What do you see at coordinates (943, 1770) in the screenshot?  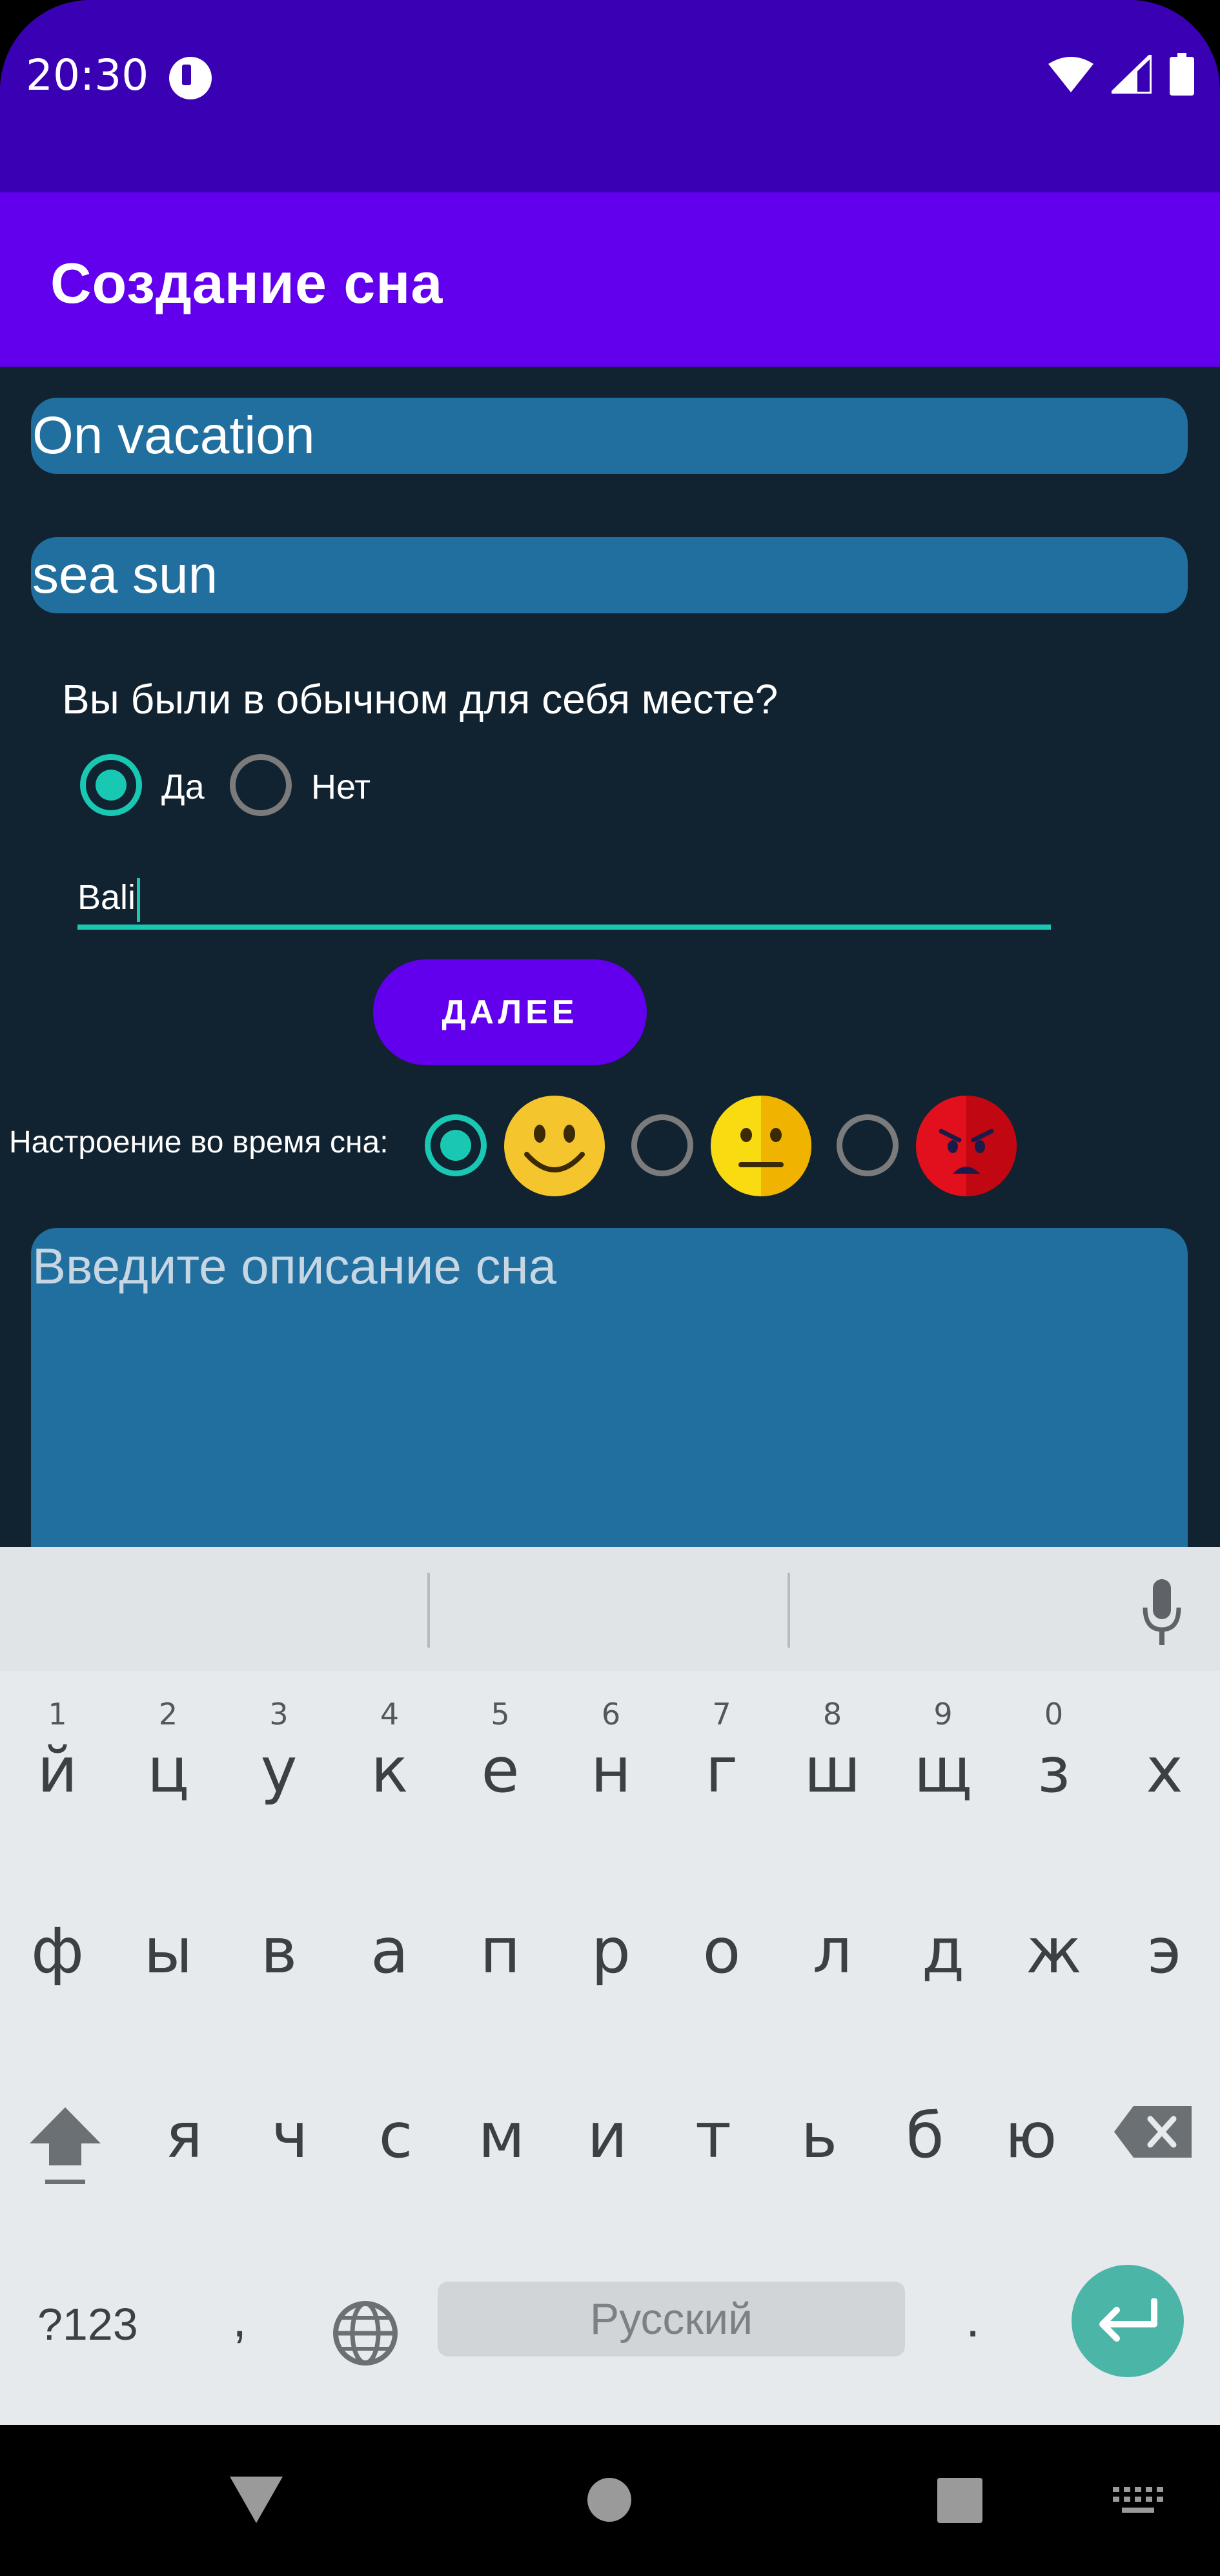 I see `key-label: щ` at bounding box center [943, 1770].